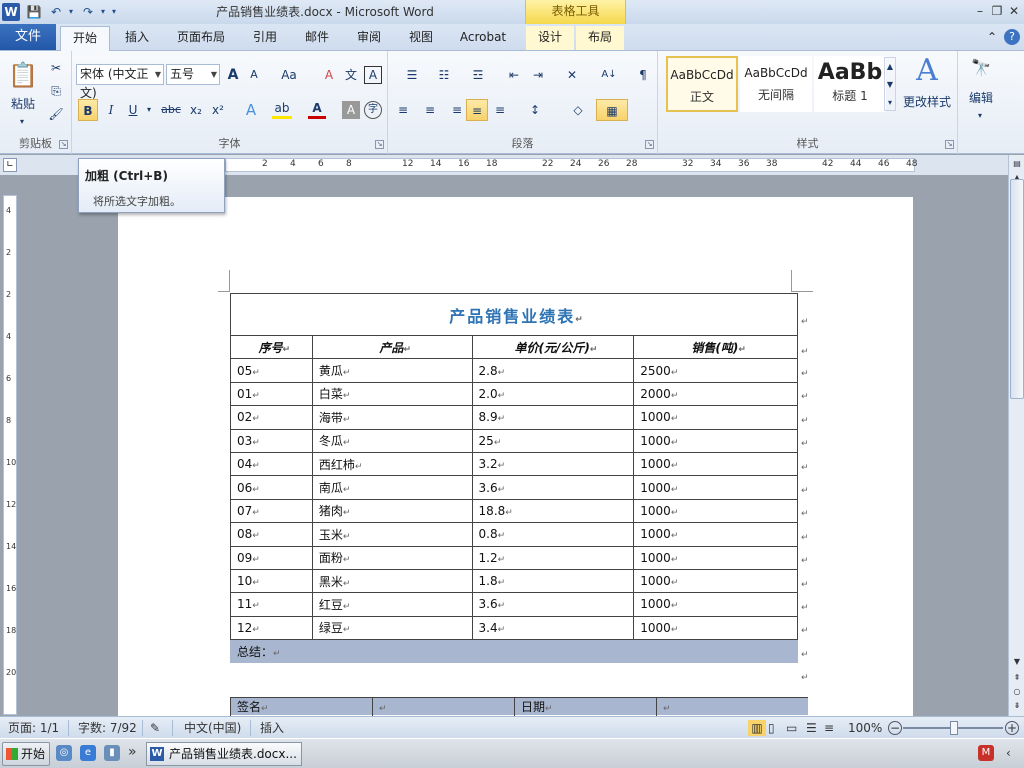  I want to click on tray-expand-icon: ‹, so click(1008, 753).